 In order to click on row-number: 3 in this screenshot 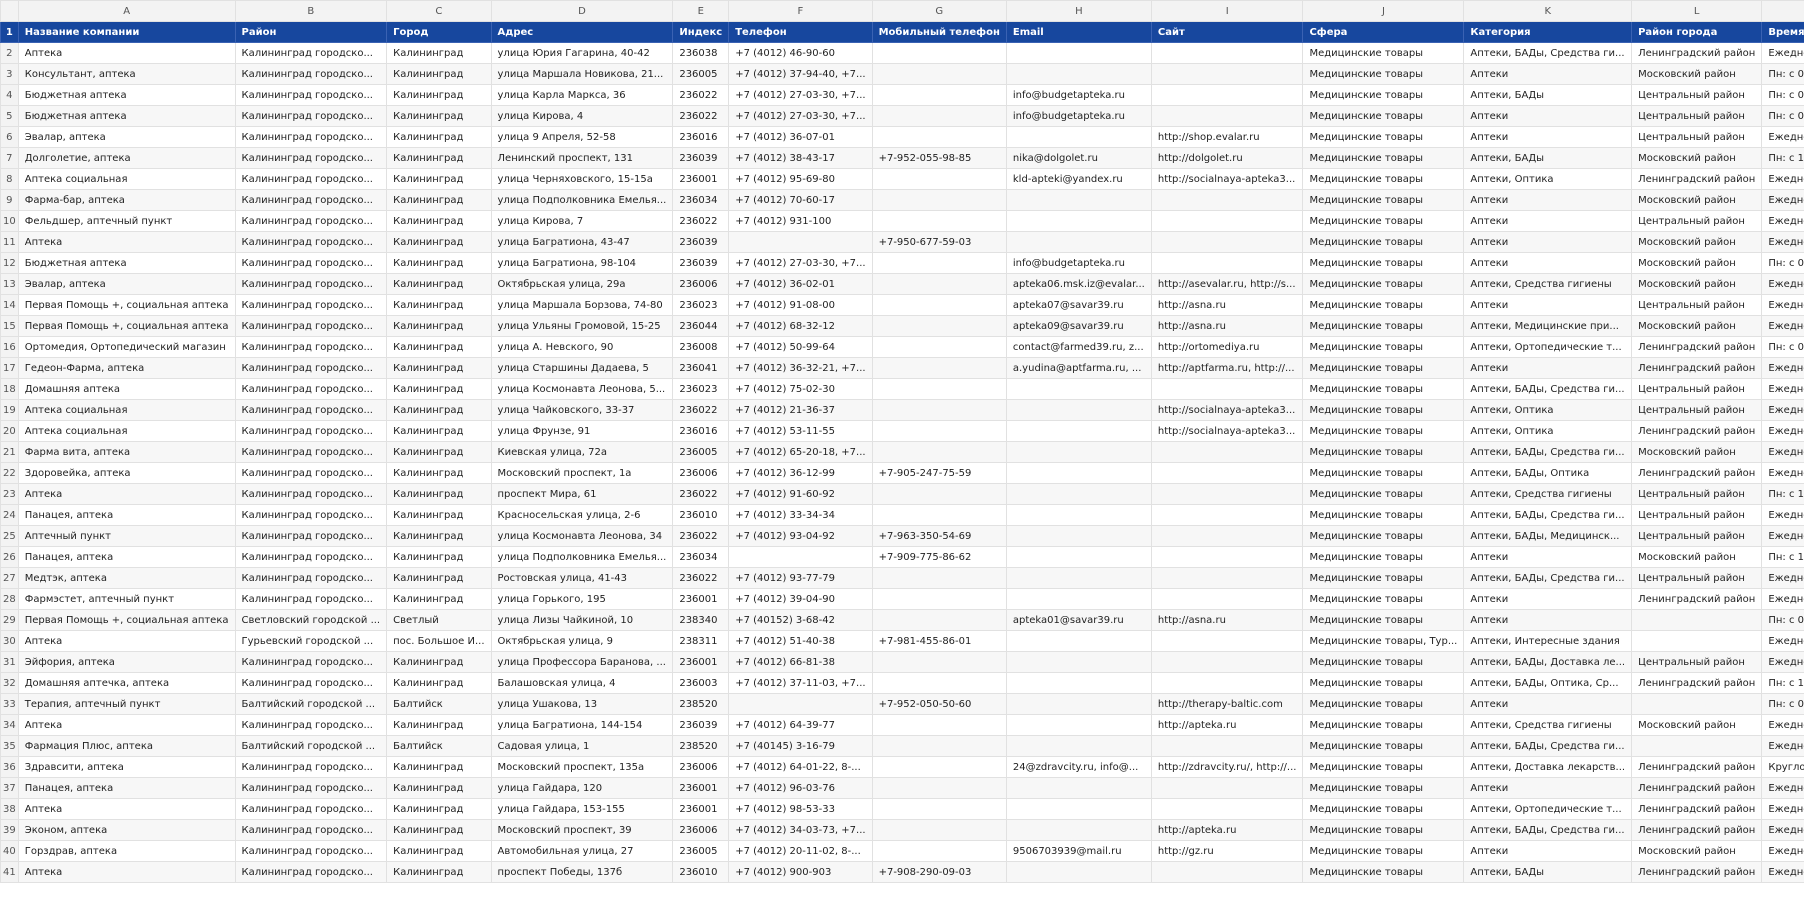, I will do `click(9, 74)`.